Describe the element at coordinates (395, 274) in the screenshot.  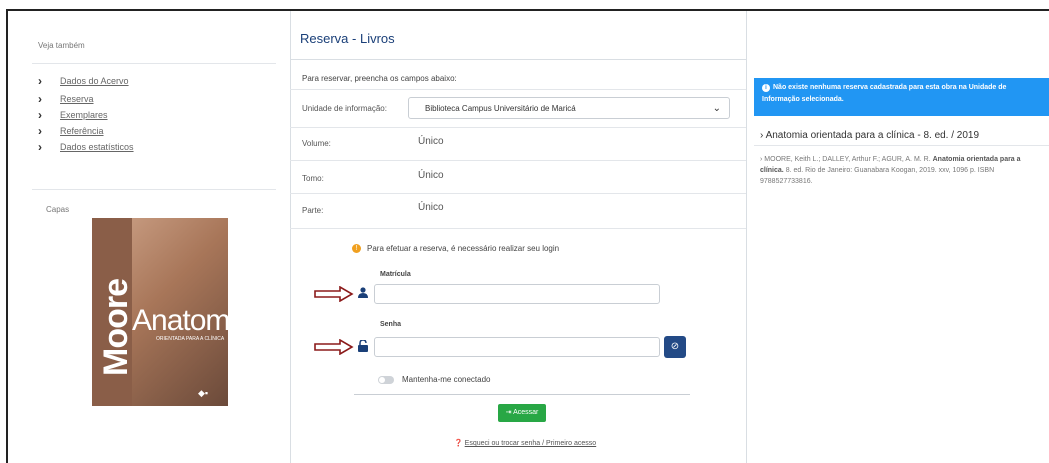
I see `matricula-label: Matrícula` at that location.